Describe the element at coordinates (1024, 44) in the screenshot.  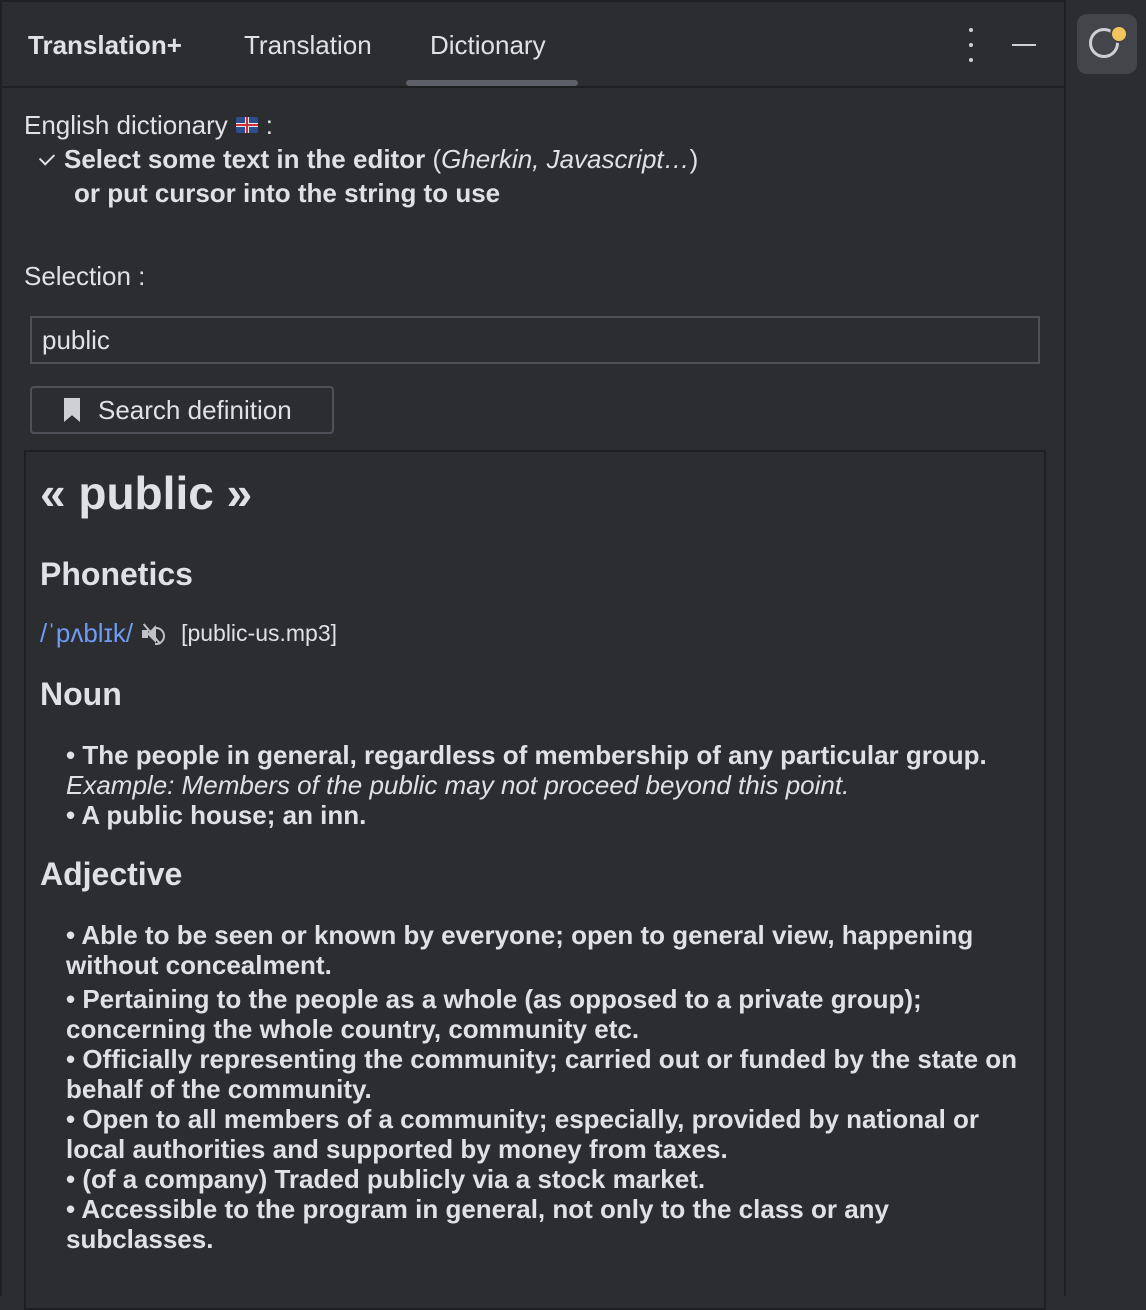
I see `minimize-icon` at that location.